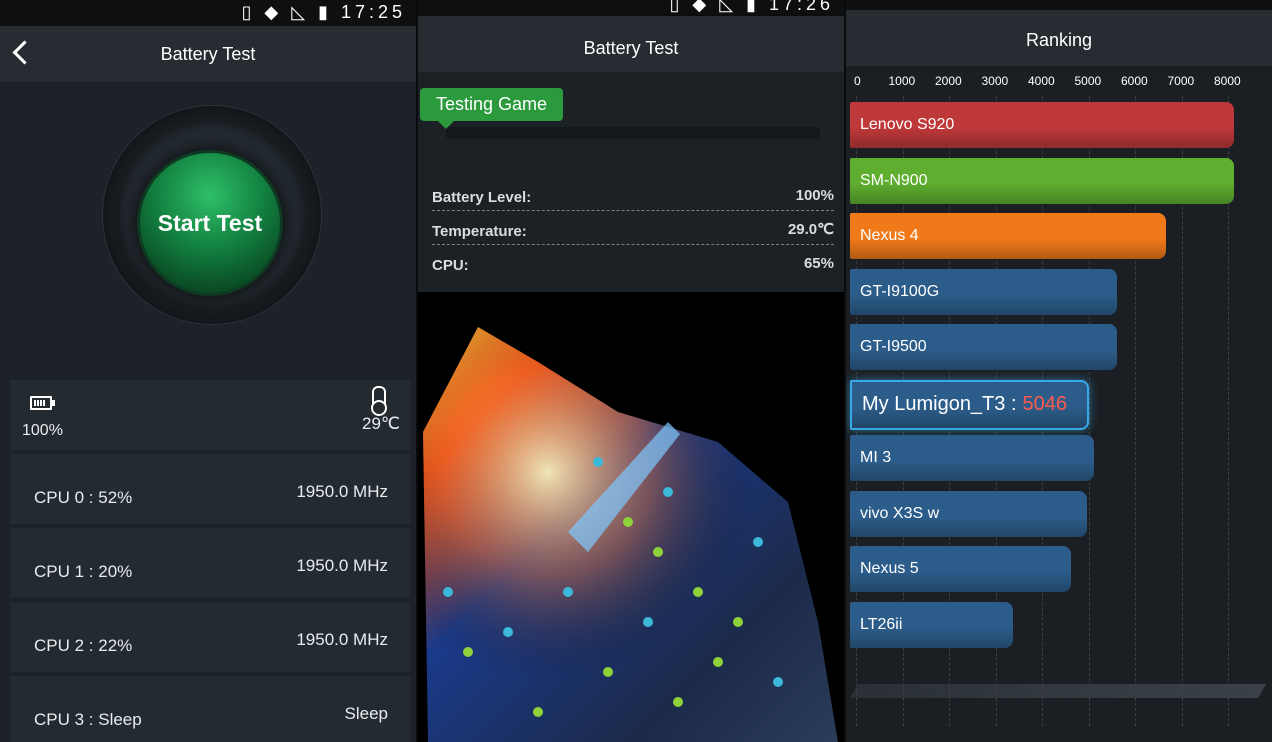  Describe the element at coordinates (482, 197) in the screenshot. I see `battery-level-label: Battery Level:` at that location.